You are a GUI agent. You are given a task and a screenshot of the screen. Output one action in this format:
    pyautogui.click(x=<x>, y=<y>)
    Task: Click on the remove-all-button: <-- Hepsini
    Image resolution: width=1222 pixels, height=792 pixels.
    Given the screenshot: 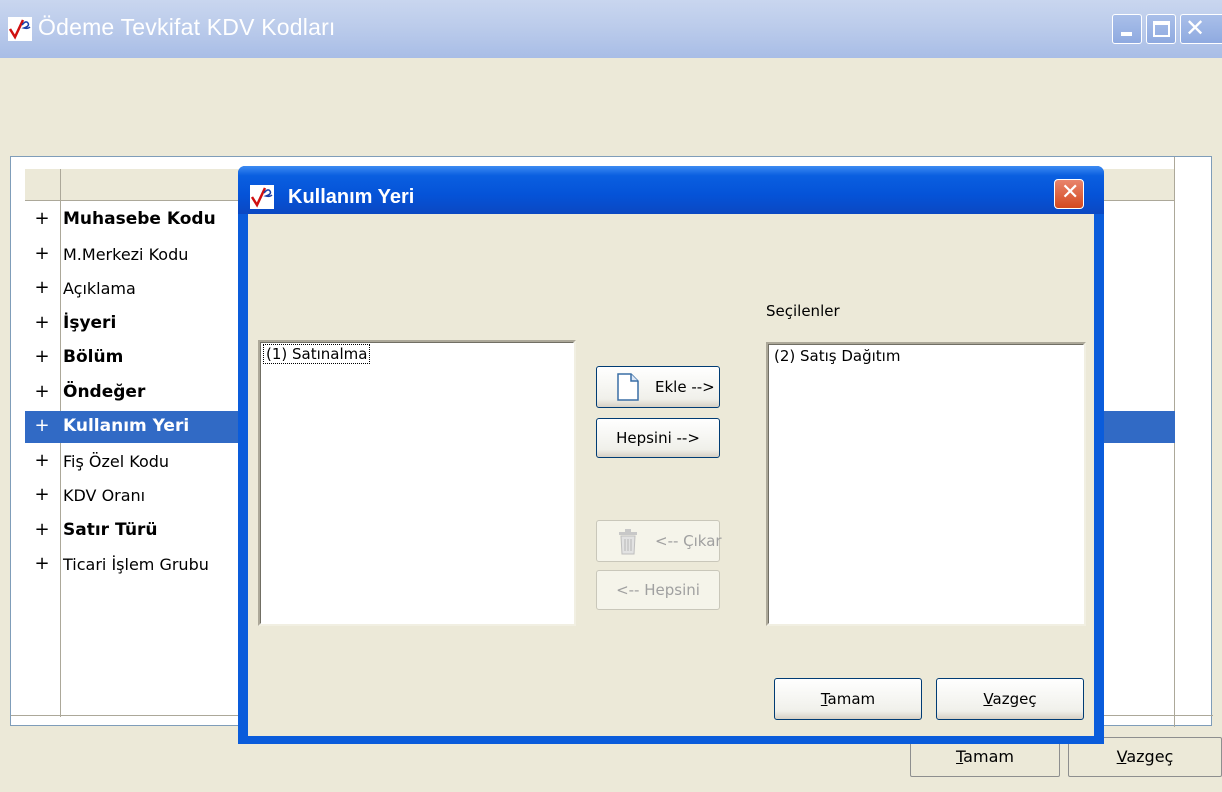 What is the action you would take?
    pyautogui.click(x=658, y=590)
    